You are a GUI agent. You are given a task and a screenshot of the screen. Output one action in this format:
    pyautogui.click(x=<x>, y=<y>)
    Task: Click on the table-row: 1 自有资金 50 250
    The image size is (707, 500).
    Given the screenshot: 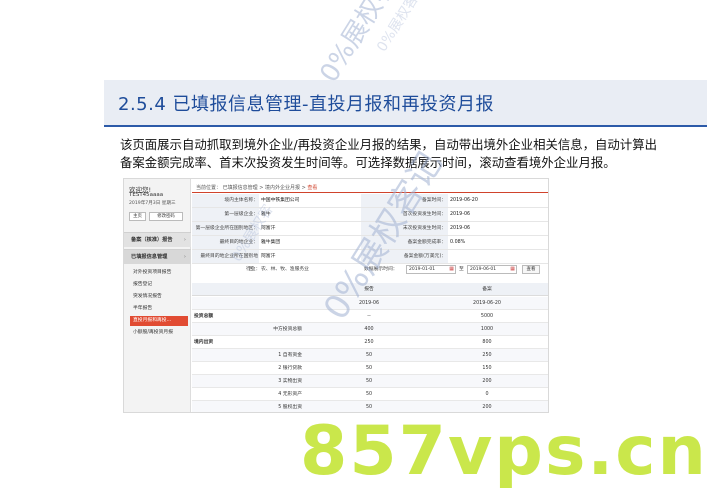 What is the action you would take?
    pyautogui.click(x=370, y=355)
    